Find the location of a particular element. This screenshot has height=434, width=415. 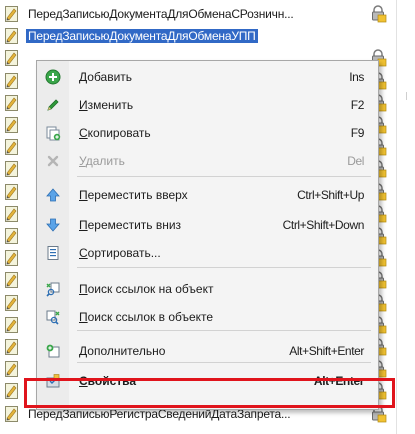

menu-item-label: Поиск ссылок в объекте is located at coordinates (146, 317).